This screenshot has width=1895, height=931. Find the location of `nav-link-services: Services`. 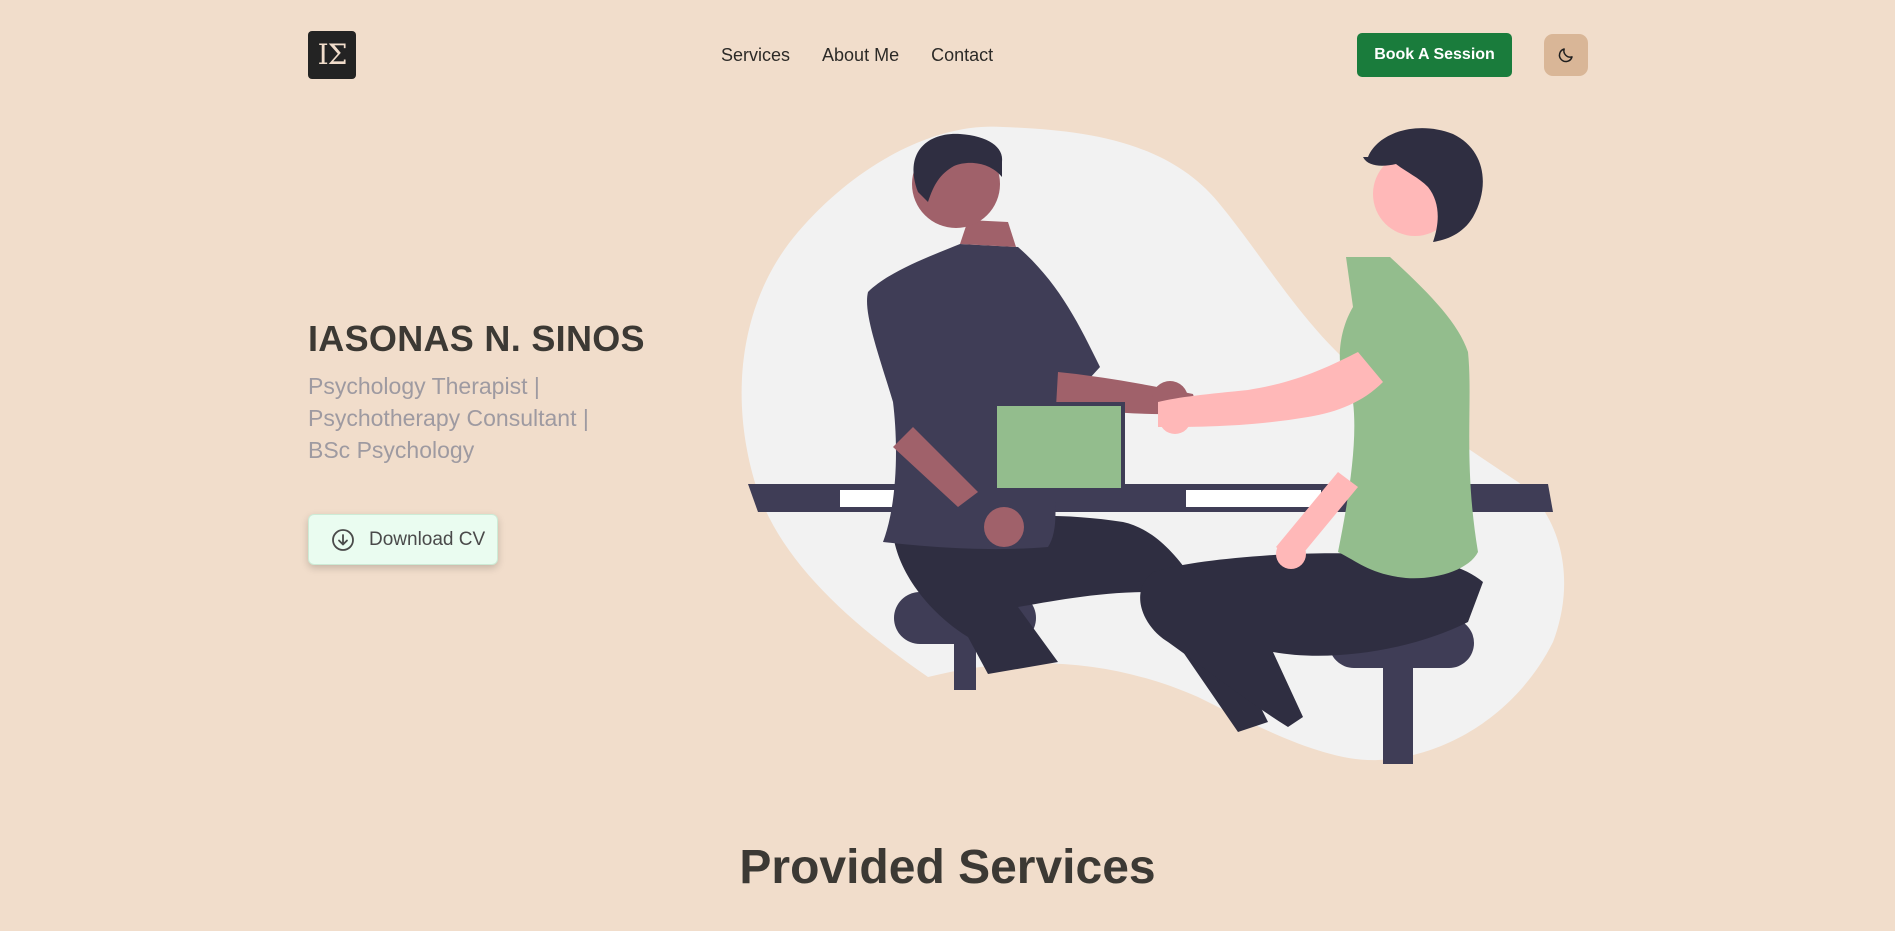

nav-link-services: Services is located at coordinates (755, 55).